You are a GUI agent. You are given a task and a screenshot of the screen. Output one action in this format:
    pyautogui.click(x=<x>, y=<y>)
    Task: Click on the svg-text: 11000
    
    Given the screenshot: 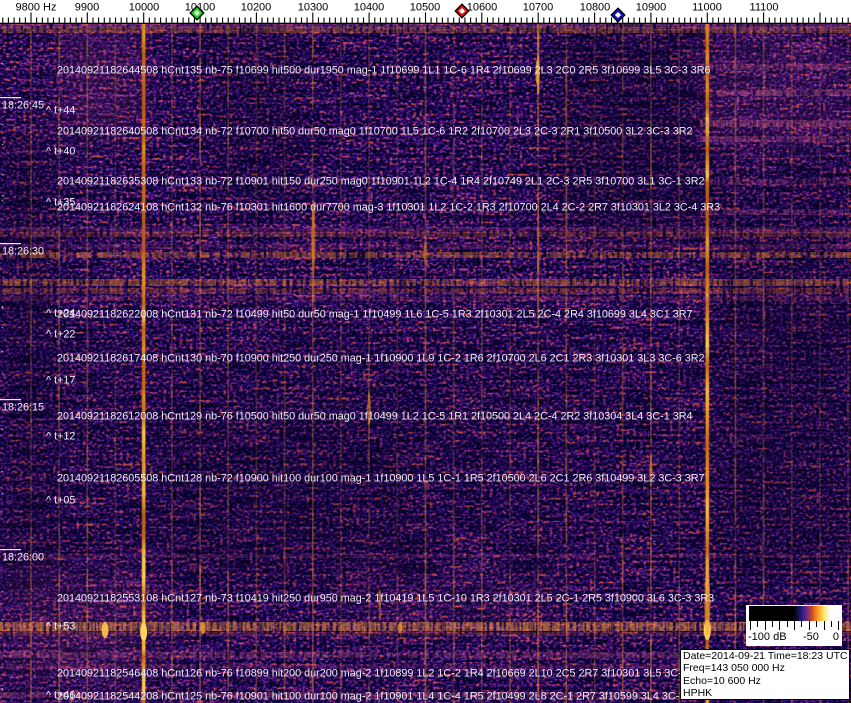 What is the action you would take?
    pyautogui.click(x=707, y=8)
    